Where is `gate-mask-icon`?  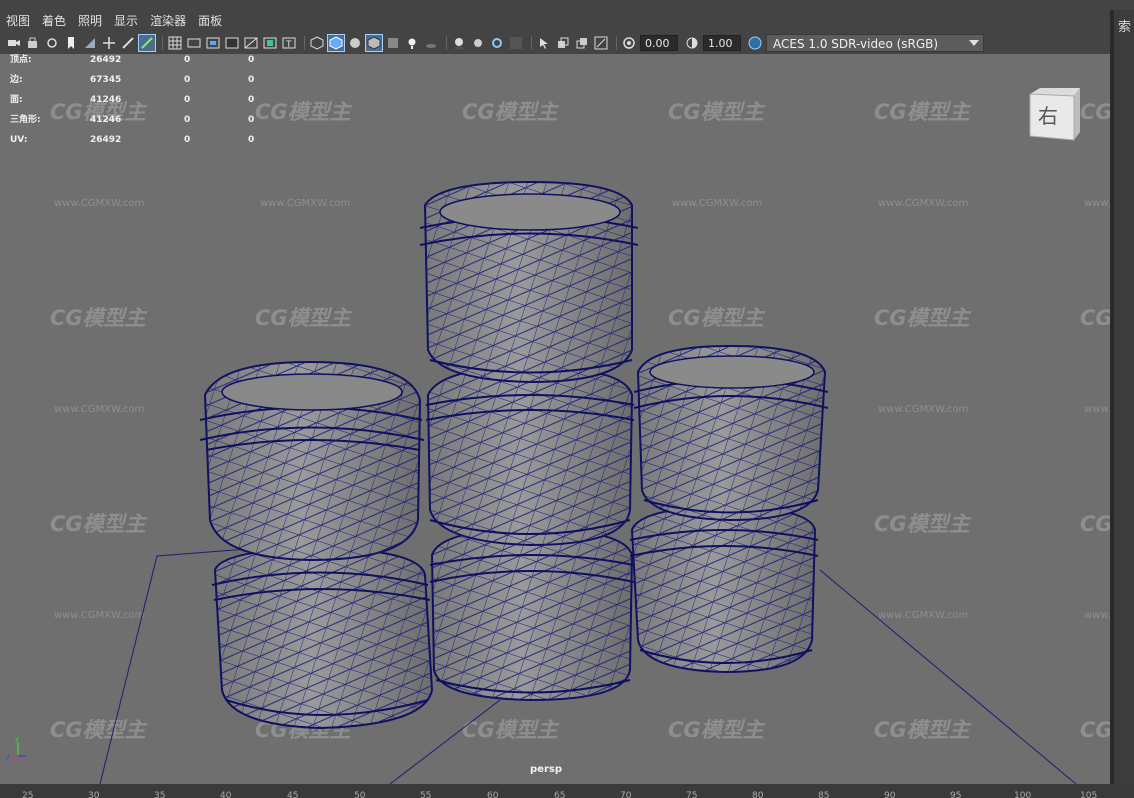
gate-mask-icon is located at coordinates (232, 43).